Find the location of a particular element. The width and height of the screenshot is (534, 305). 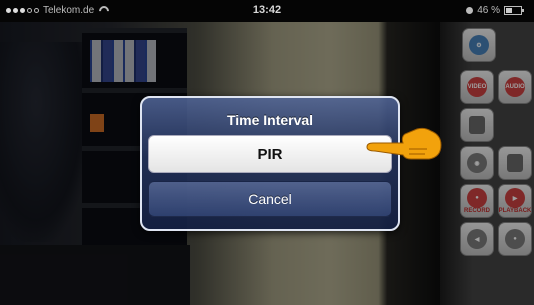

camera-icon: ◉ is located at coordinates (477, 163).